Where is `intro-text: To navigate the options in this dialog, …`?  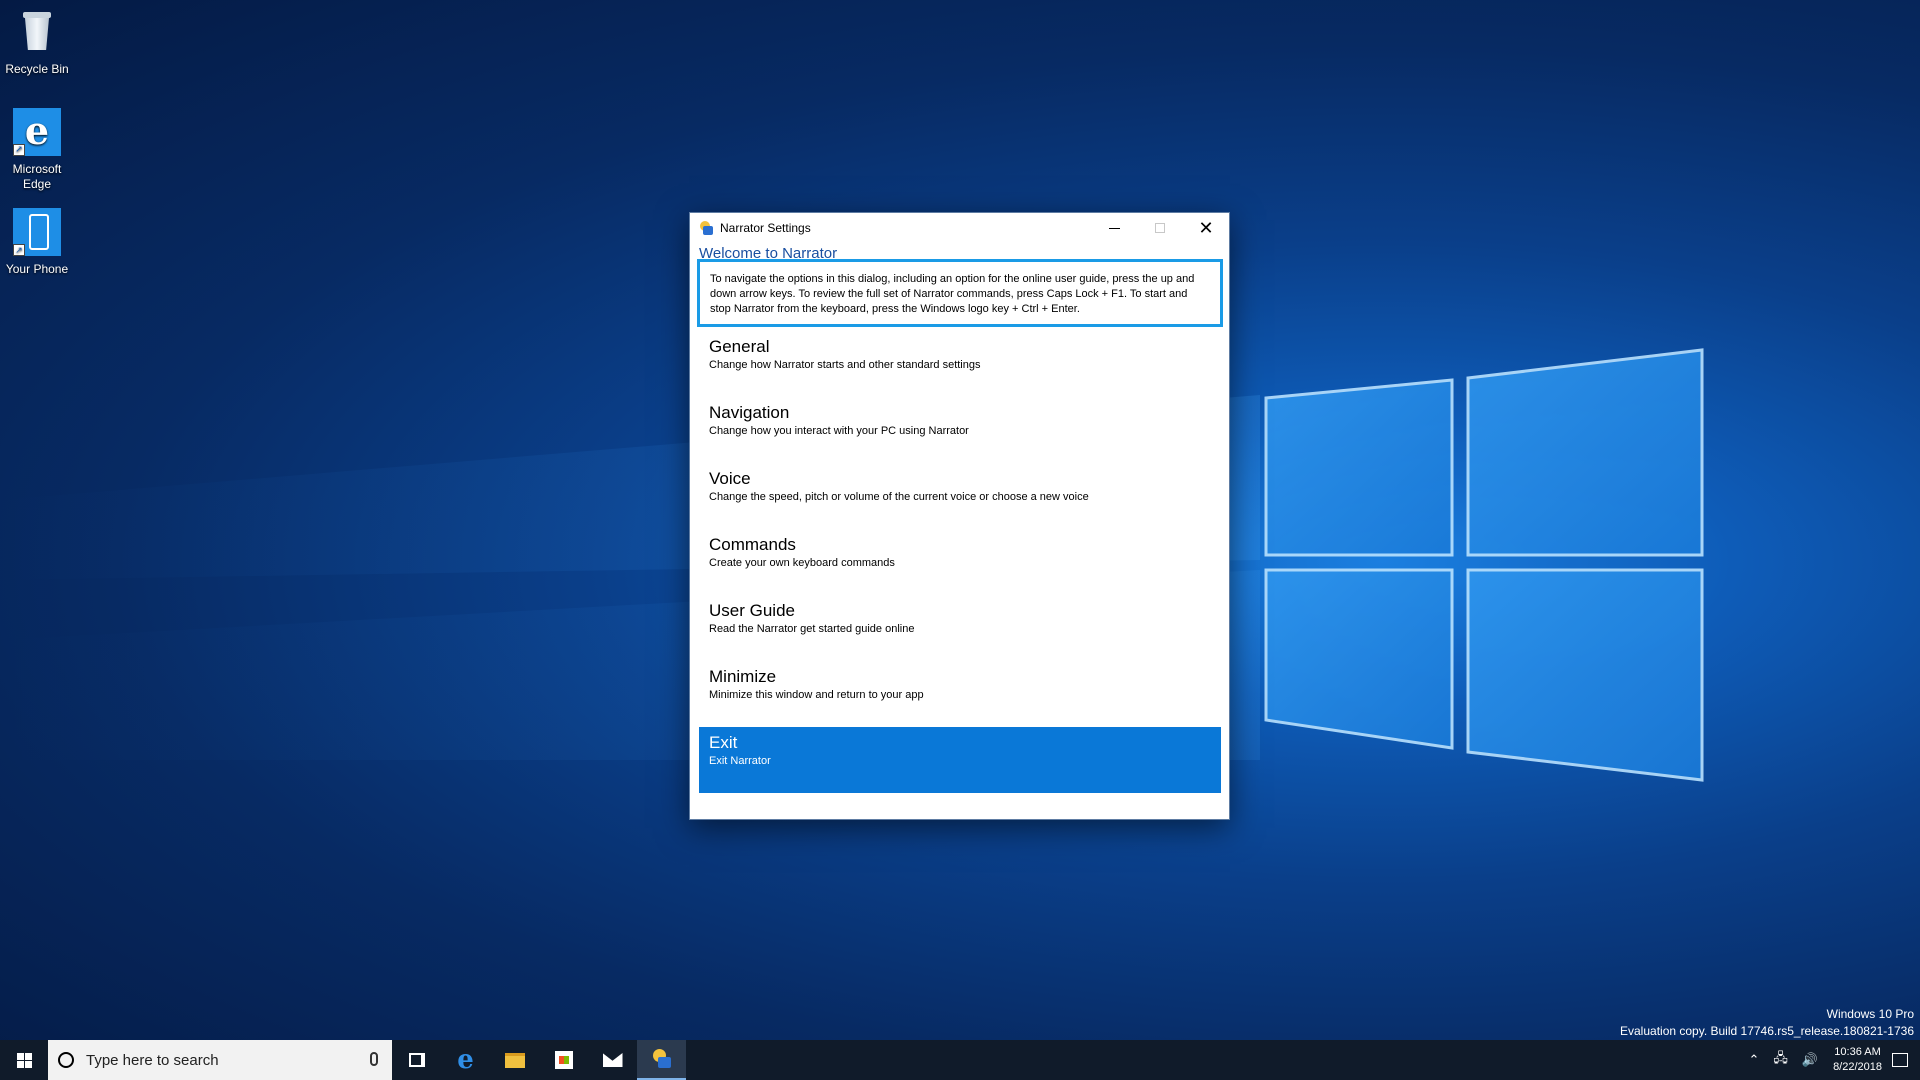
intro-text: To navigate the options in this dialog, … is located at coordinates (960, 293).